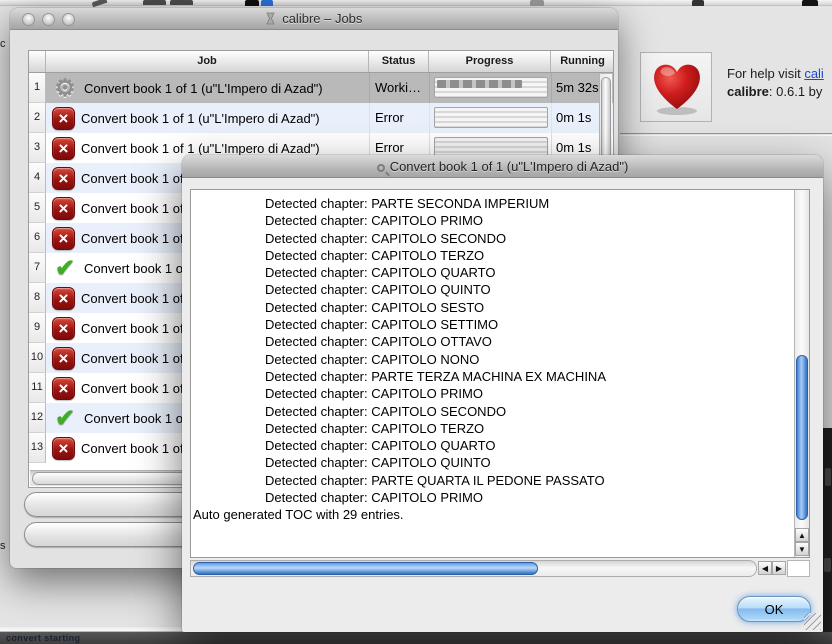 The height and width of the screenshot is (644, 832). I want to click on log-line: Detected chapter: CAPITOLO NONO, so click(372, 359).